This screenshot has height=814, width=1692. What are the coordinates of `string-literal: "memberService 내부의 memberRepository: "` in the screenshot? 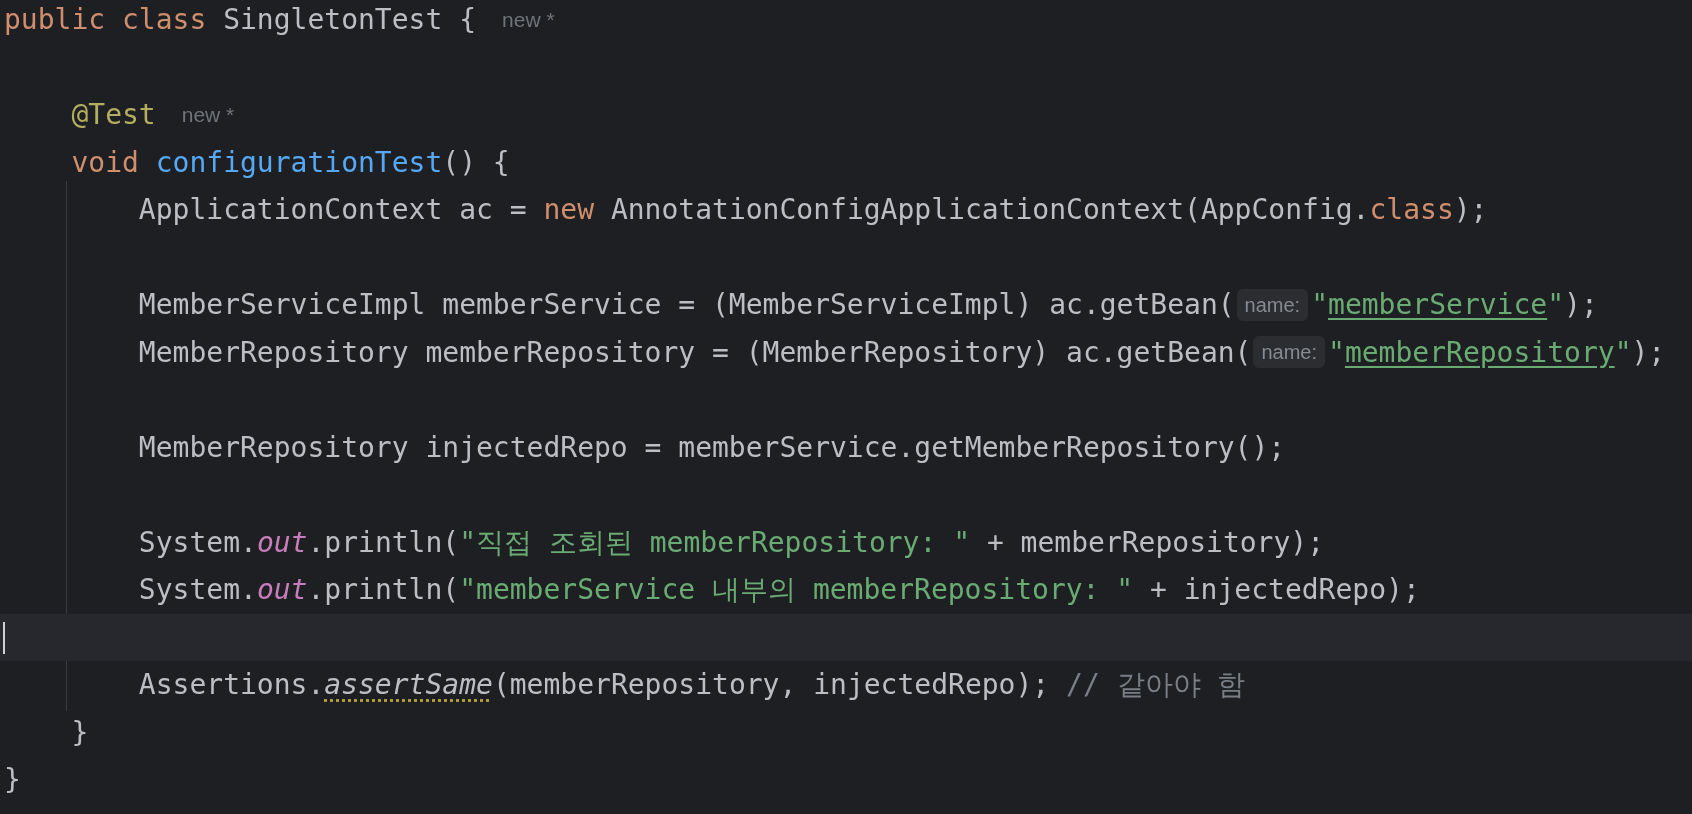 It's located at (796, 590).